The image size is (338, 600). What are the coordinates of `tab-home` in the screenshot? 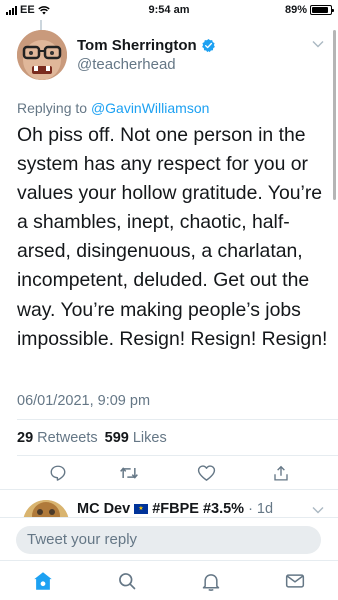 It's located at (43, 581).